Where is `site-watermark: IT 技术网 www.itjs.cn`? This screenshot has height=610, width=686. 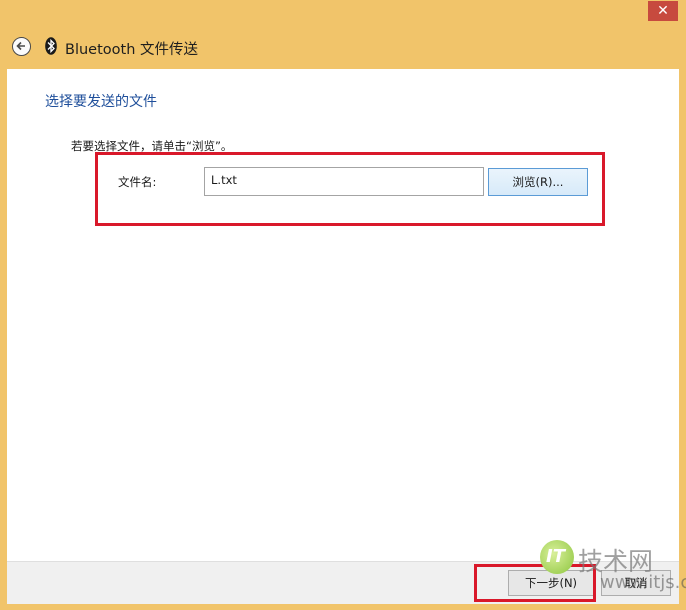
site-watermark: IT 技术网 www.itjs.cn is located at coordinates (613, 569).